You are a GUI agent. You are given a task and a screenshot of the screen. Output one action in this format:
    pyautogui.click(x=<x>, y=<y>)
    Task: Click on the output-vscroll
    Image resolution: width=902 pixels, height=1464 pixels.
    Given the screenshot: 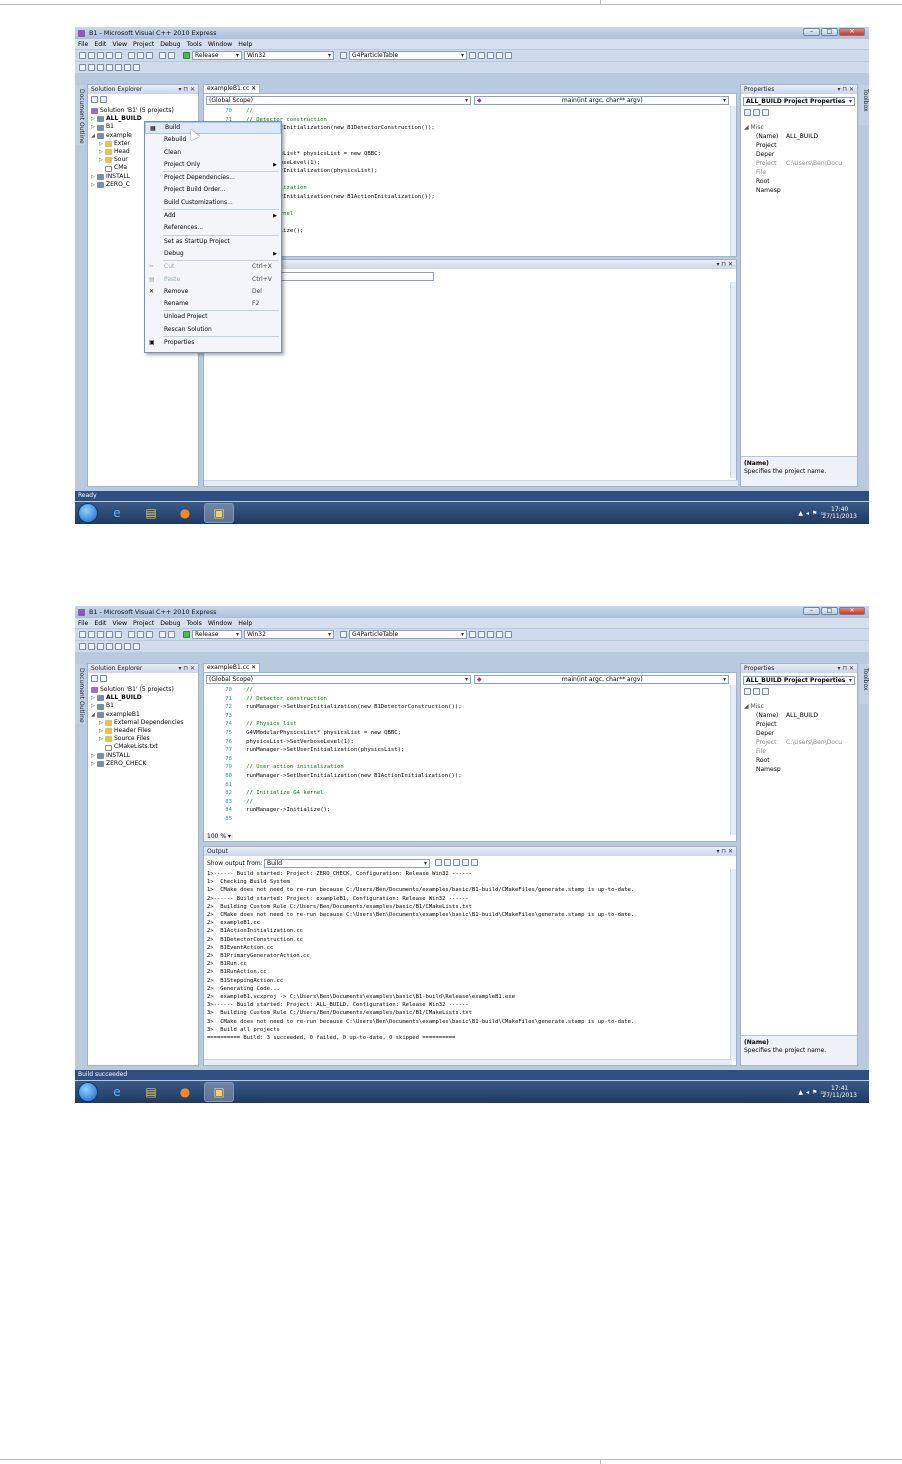 What is the action you would take?
    pyautogui.click(x=733, y=380)
    